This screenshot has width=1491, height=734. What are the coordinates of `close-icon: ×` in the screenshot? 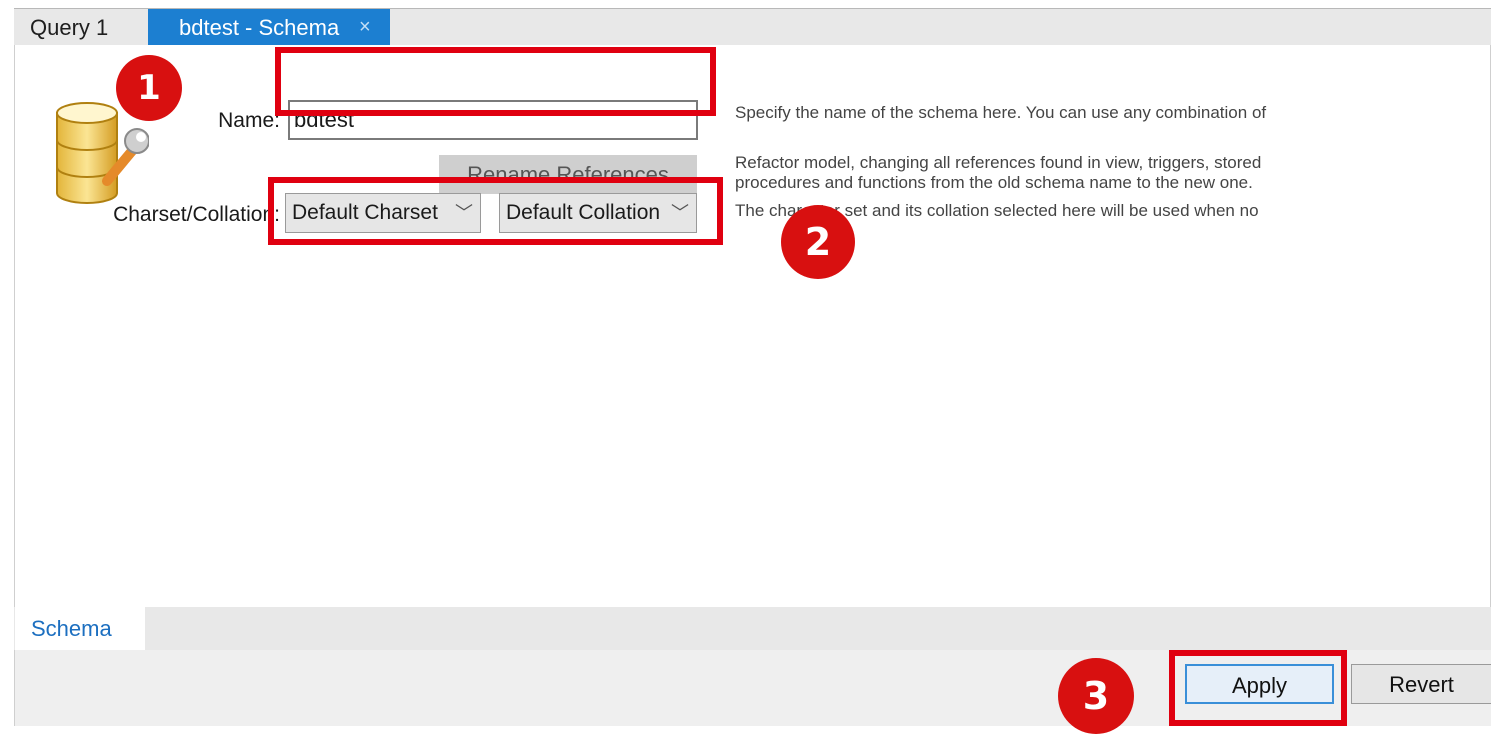 It's located at (365, 27).